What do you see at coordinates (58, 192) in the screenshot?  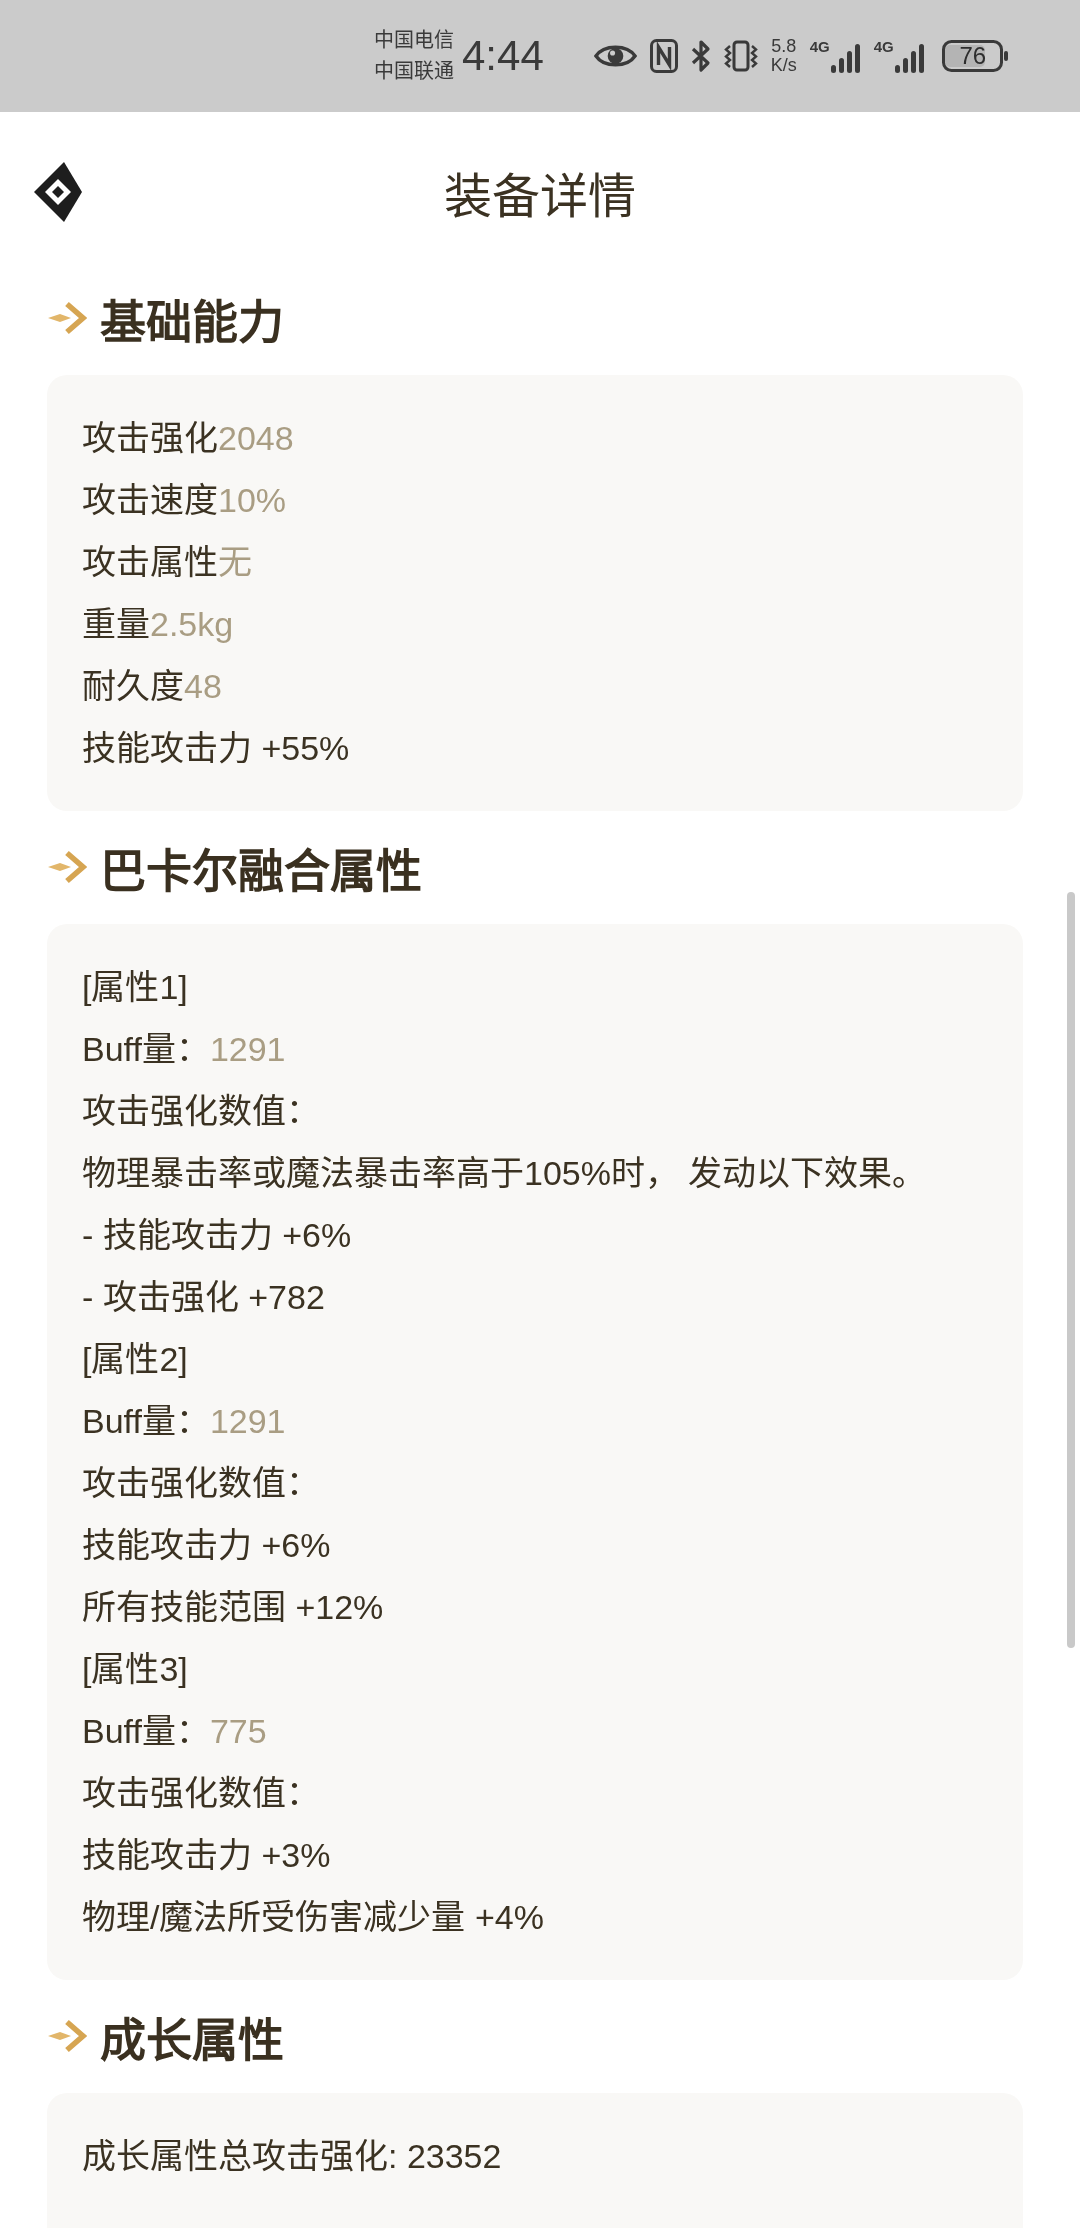 I see `diamond-icon` at bounding box center [58, 192].